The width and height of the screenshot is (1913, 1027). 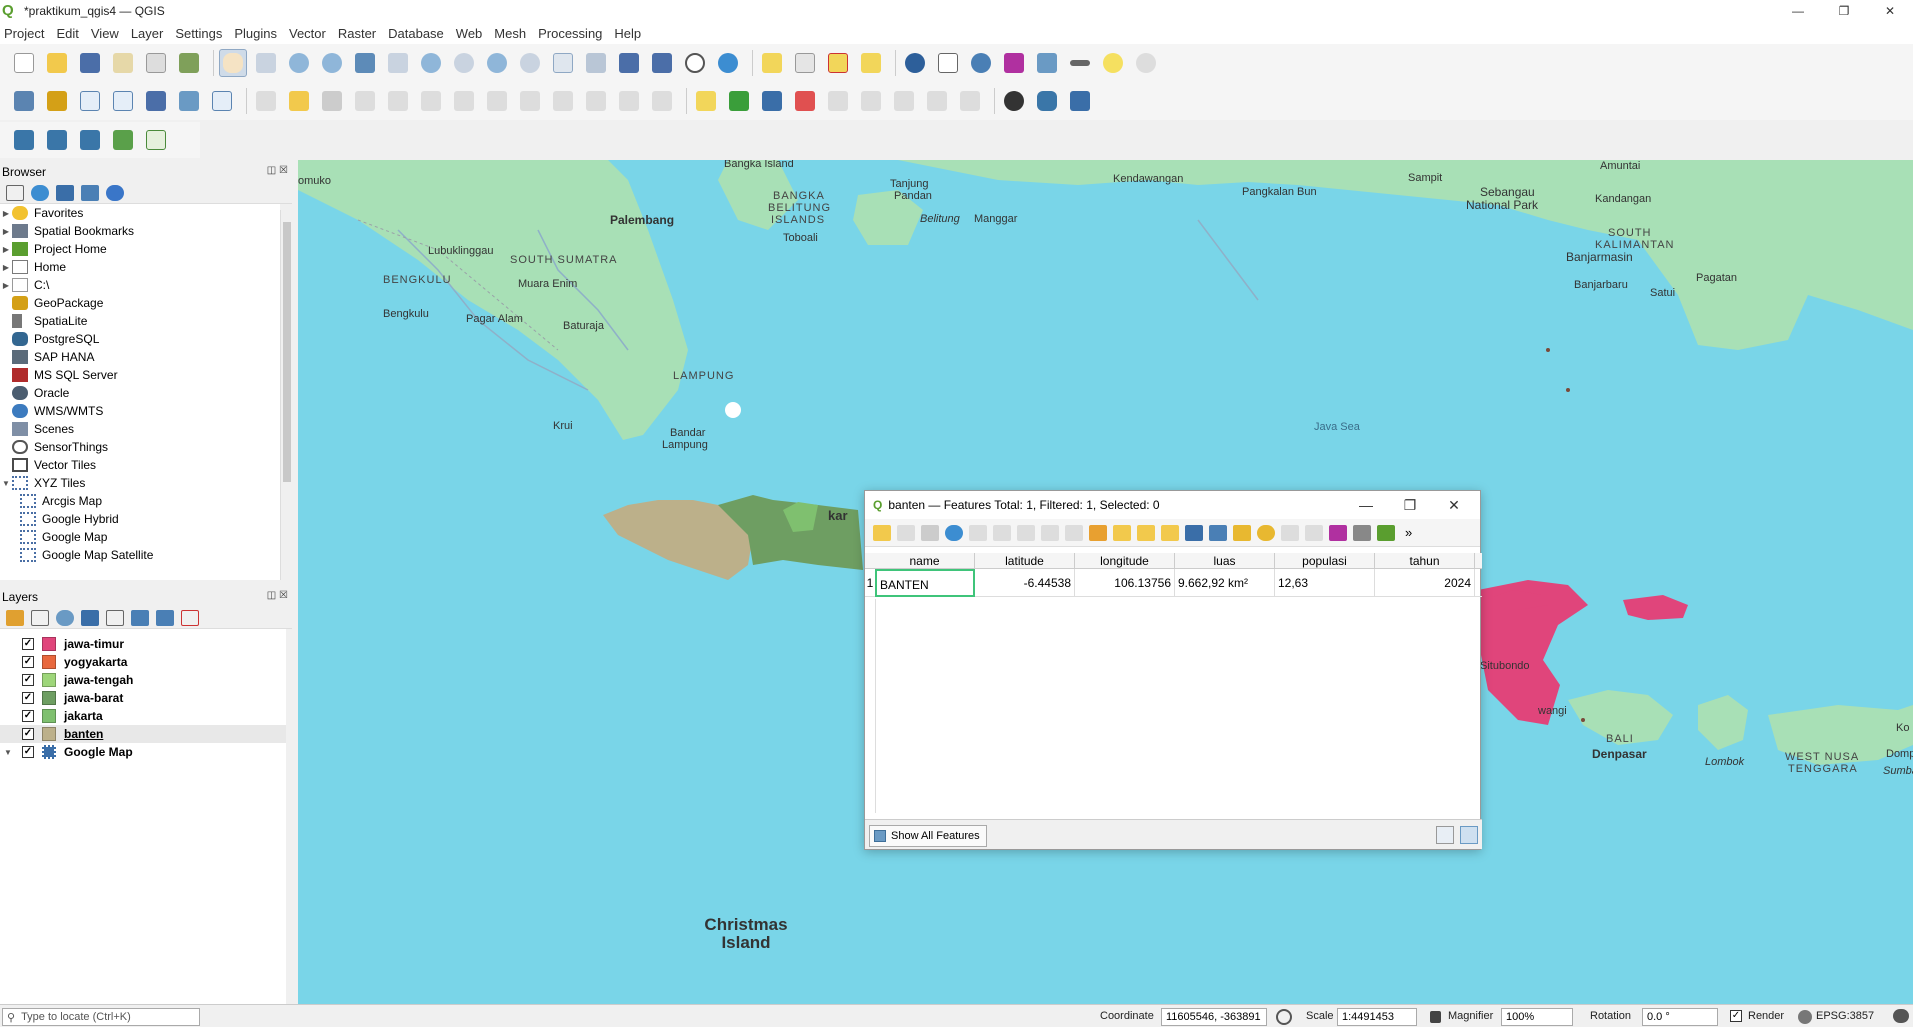 I want to click on xyz-item-google-hybrid: Google Hybrid, so click(x=140, y=519).